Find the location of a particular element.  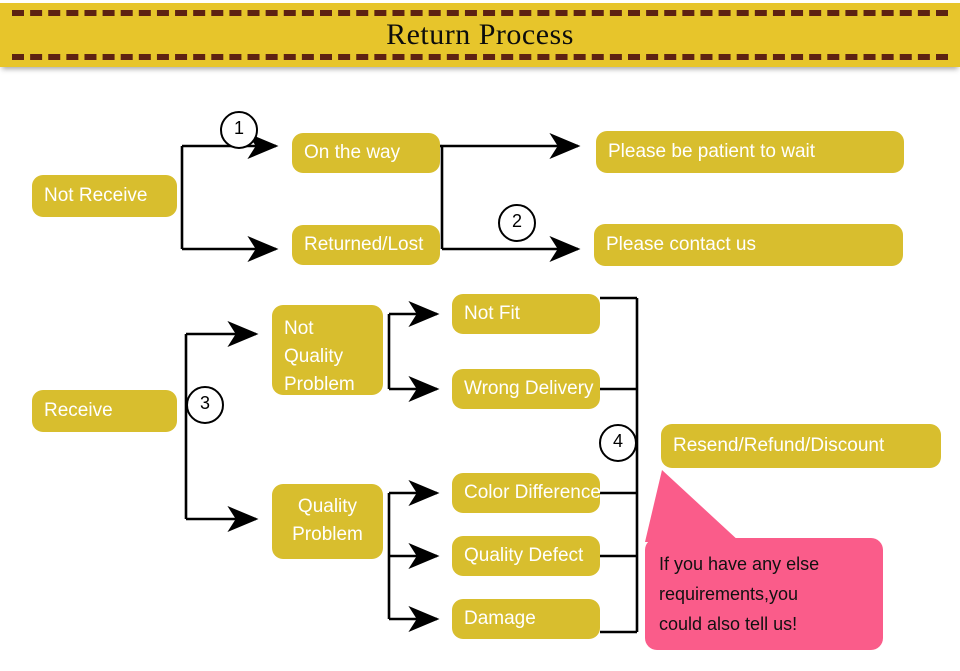

node-label: Not Receive is located at coordinates (96, 195).